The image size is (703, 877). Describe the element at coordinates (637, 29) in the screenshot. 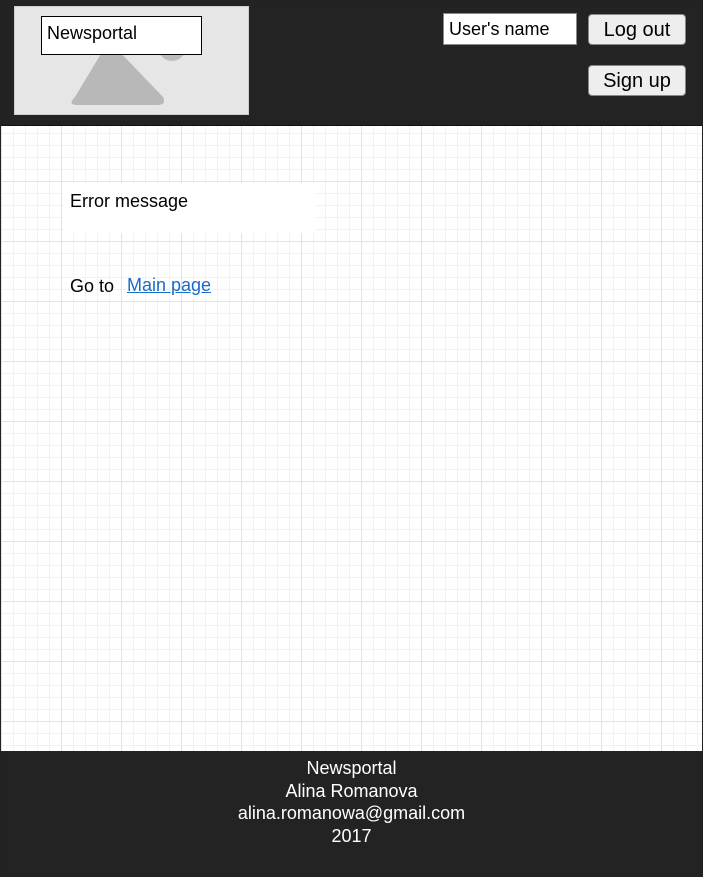

I see `logout-button: Log out` at that location.